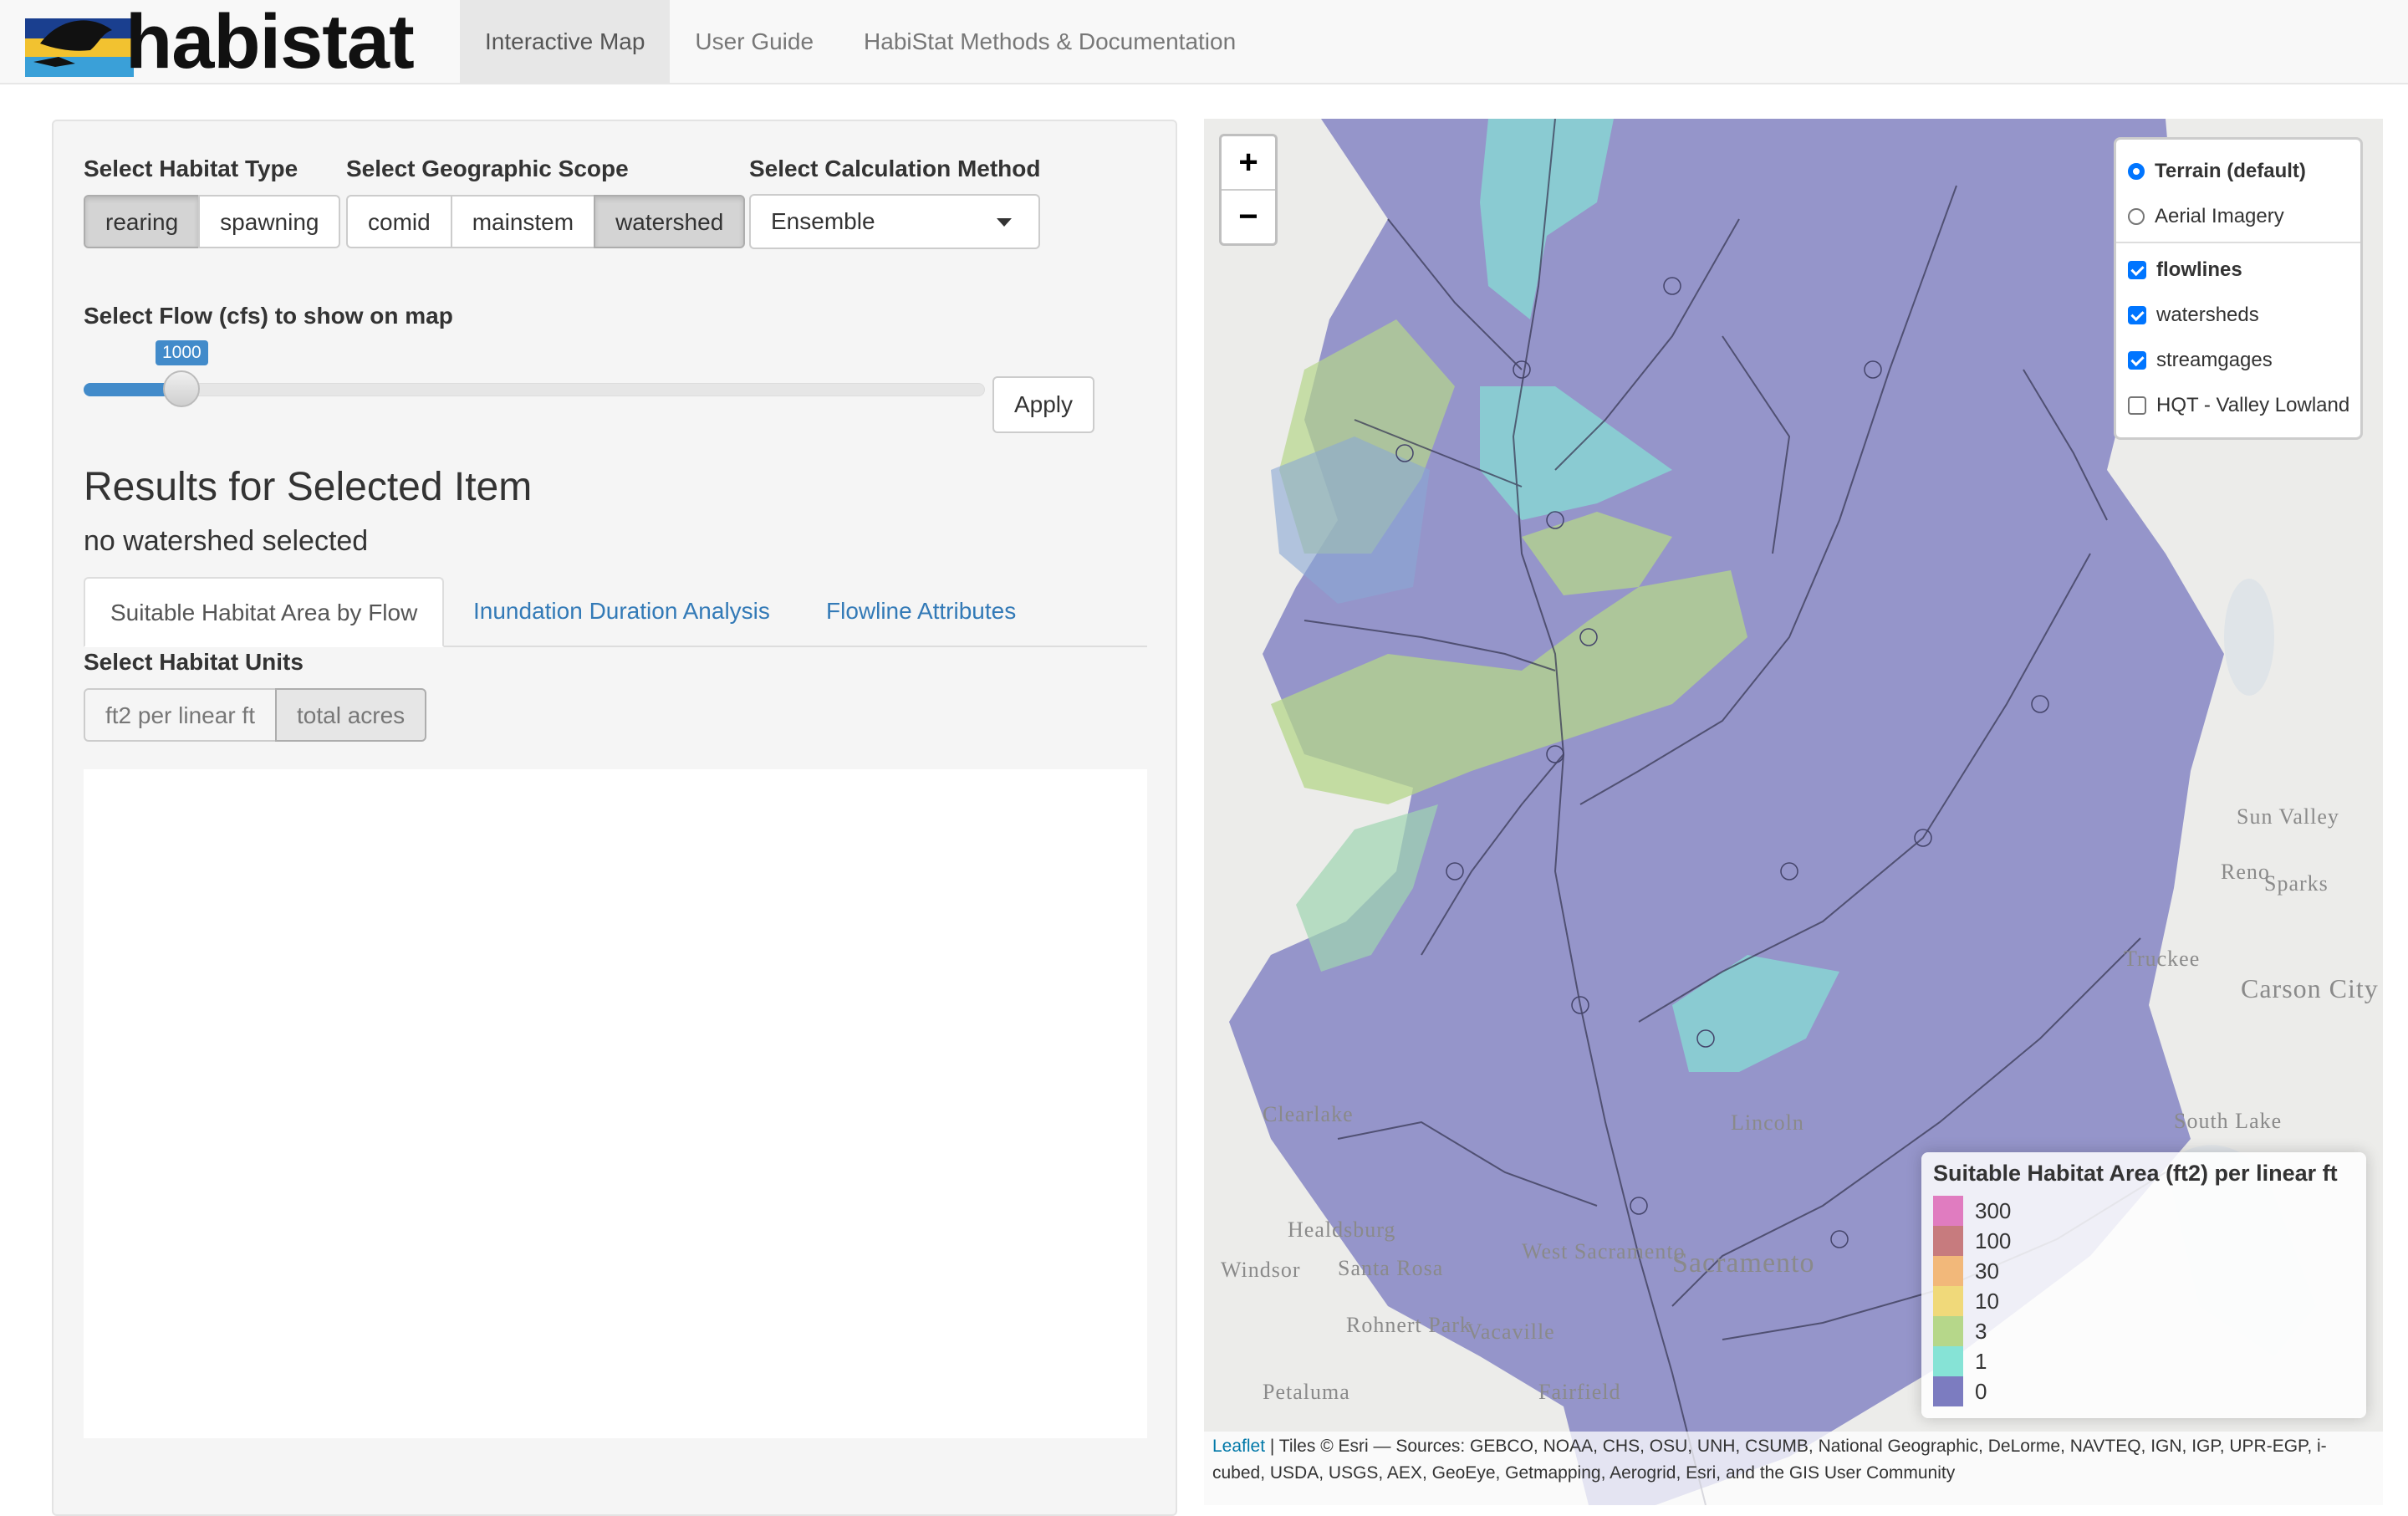 The height and width of the screenshot is (1516, 2408). What do you see at coordinates (1249, 217) in the screenshot?
I see `zoom-out-button: −` at bounding box center [1249, 217].